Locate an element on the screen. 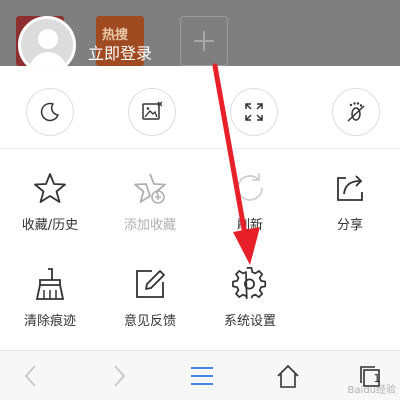  night-mode-icon is located at coordinates (49, 112).